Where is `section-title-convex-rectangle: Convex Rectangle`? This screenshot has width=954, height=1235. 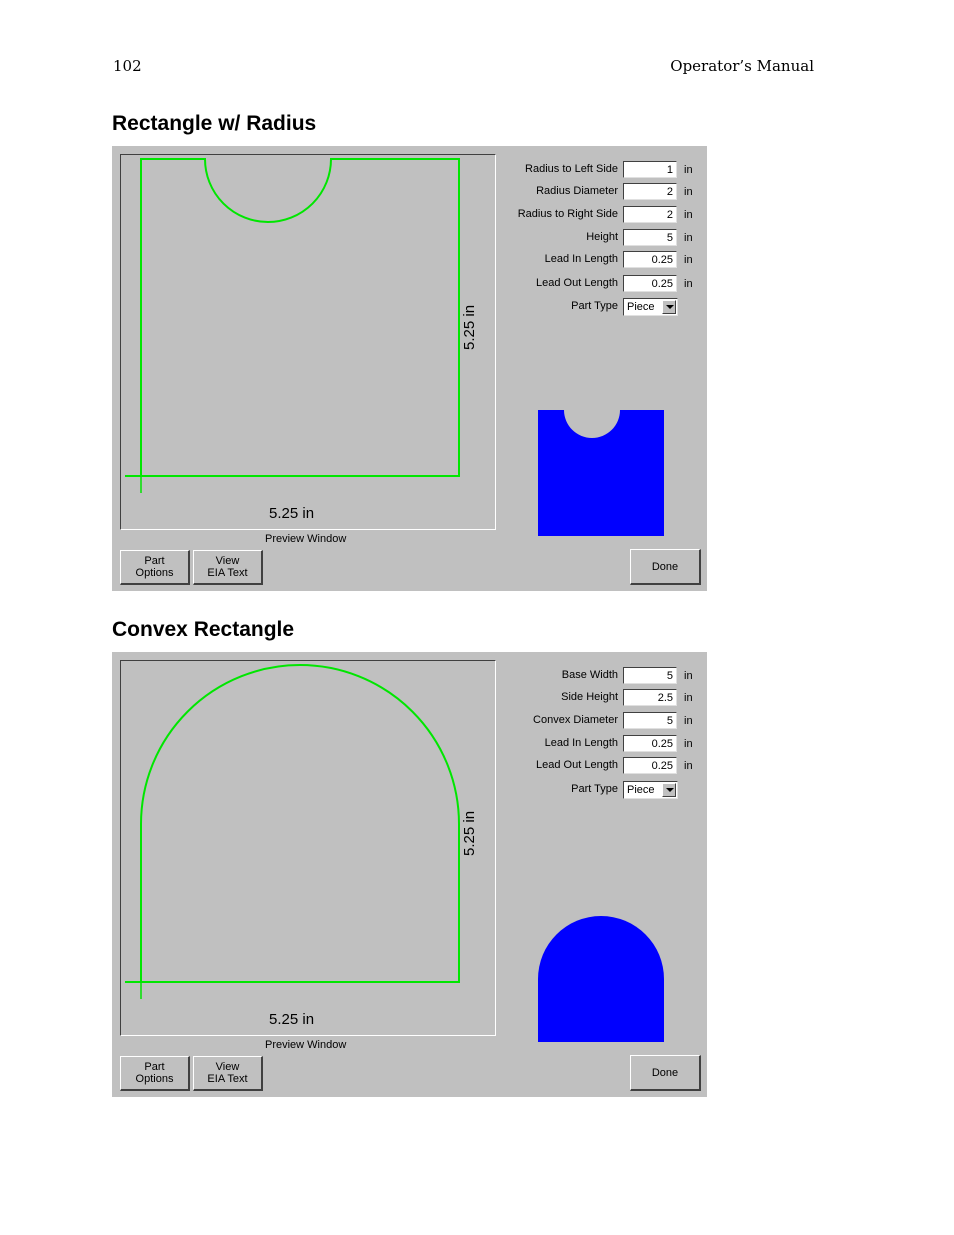
section-title-convex-rectangle: Convex Rectangle is located at coordinates (203, 629).